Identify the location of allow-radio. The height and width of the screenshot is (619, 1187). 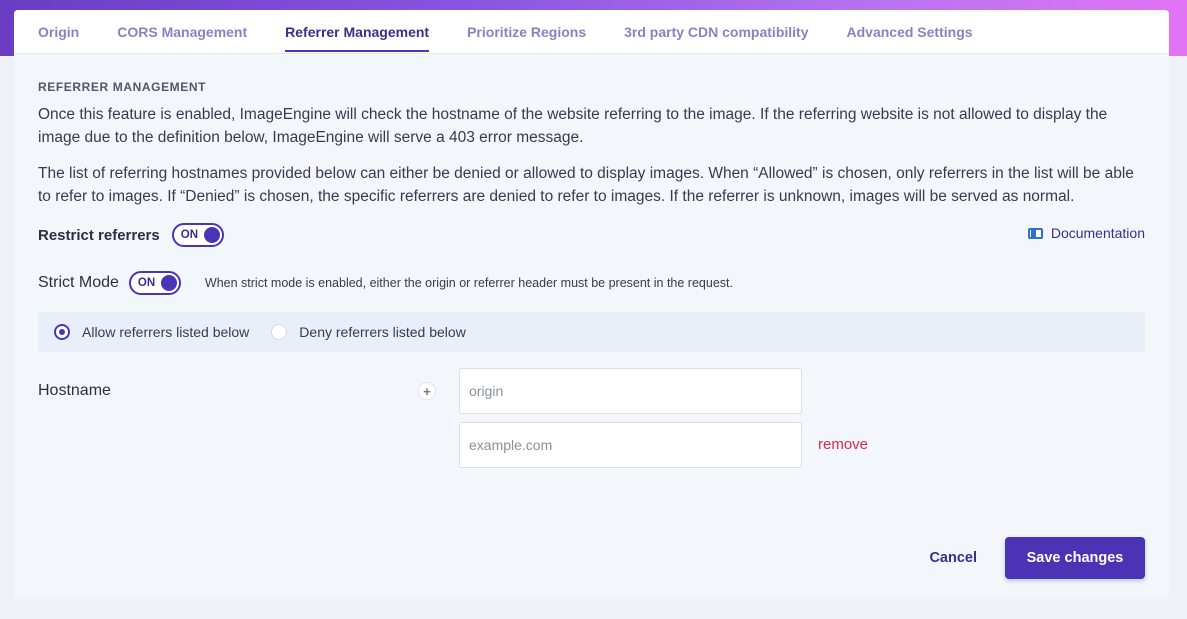
(62, 332).